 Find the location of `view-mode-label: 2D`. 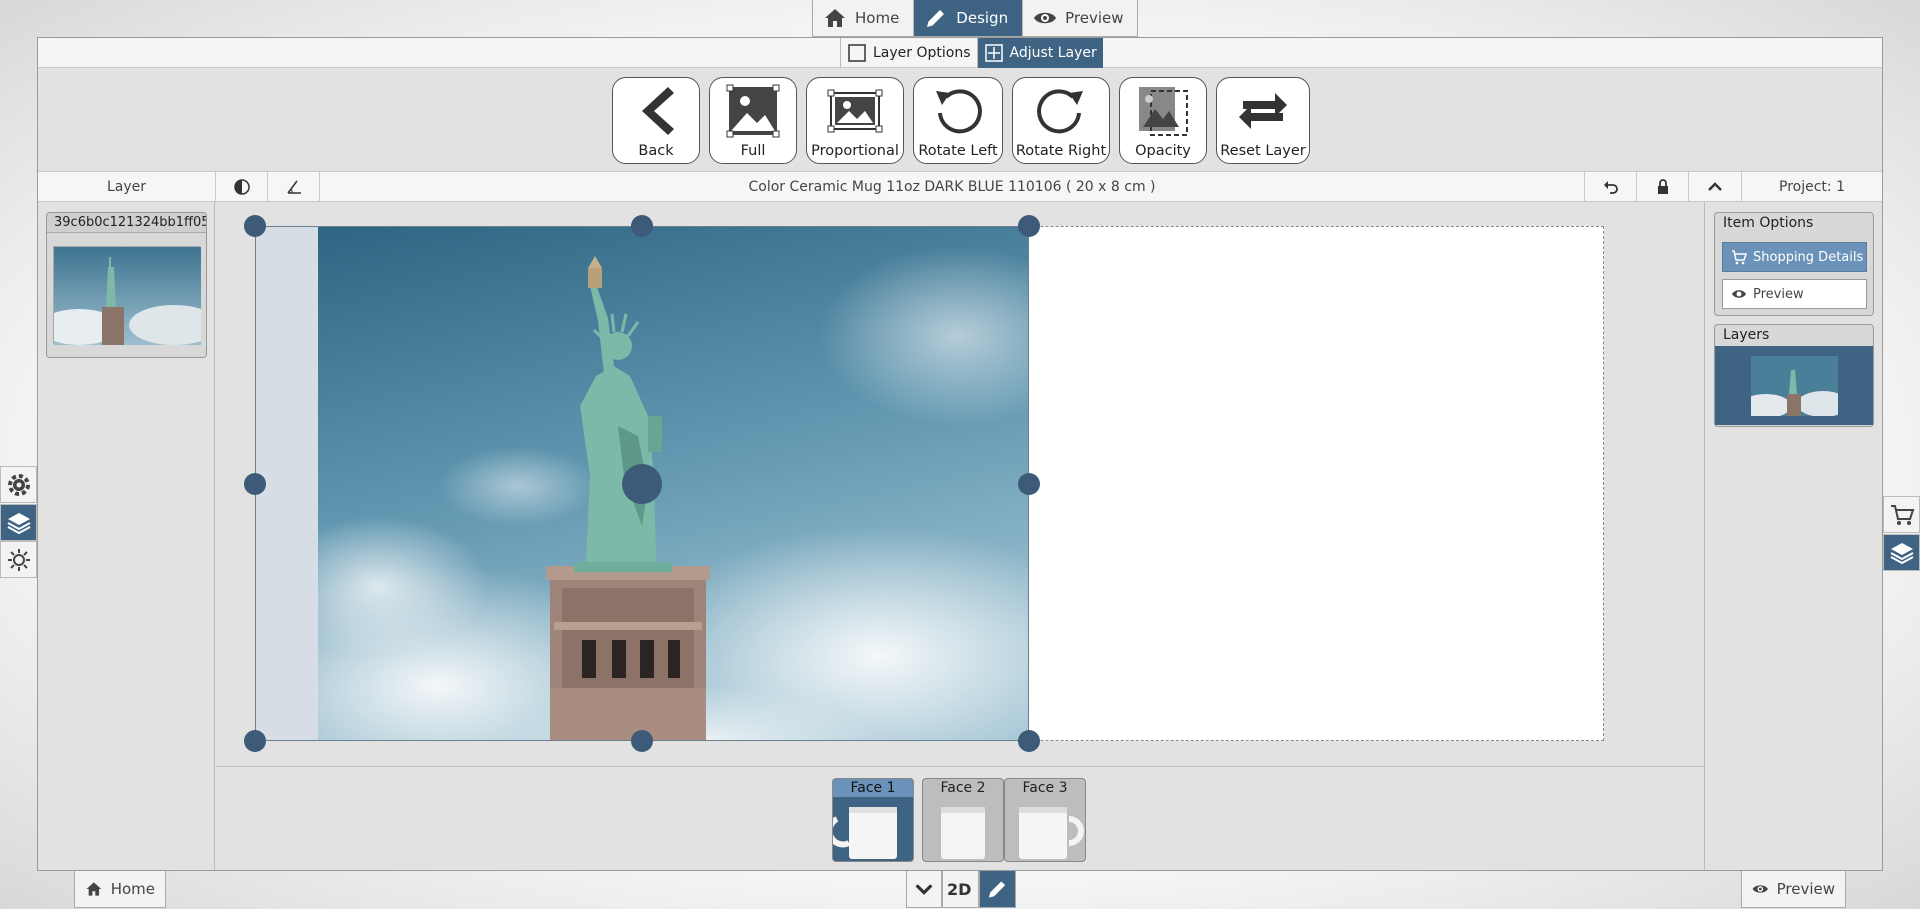

view-mode-label: 2D is located at coordinates (959, 889).